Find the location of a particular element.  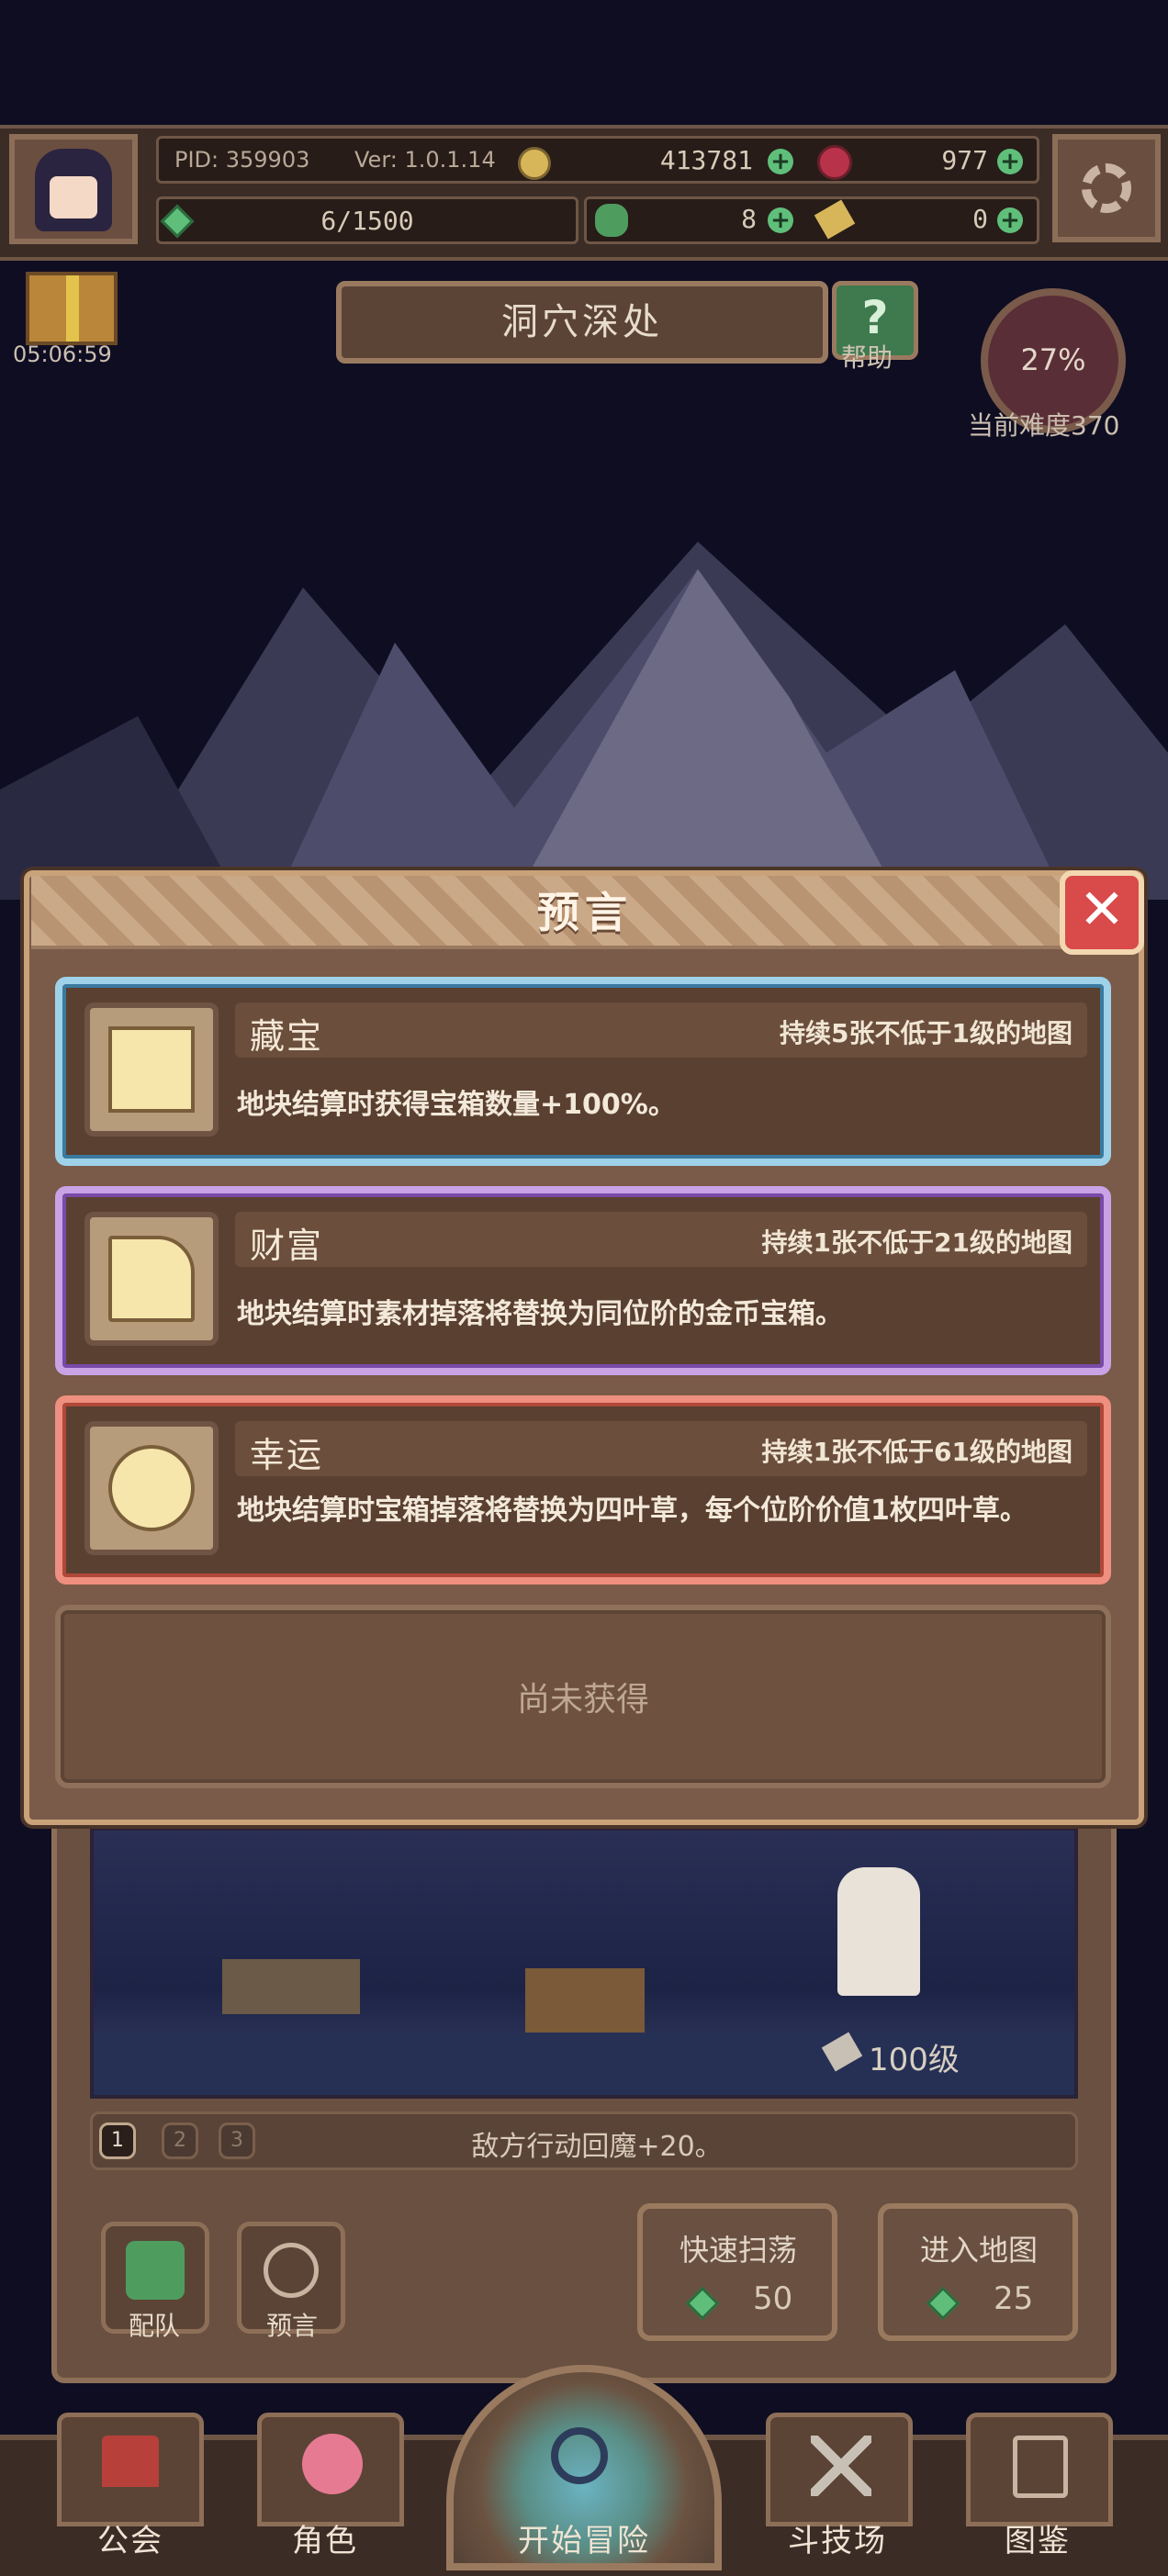

card-description: 地块结算时素材掉落将替换为同位阶的金币宝箱。 is located at coordinates (540, 1314).